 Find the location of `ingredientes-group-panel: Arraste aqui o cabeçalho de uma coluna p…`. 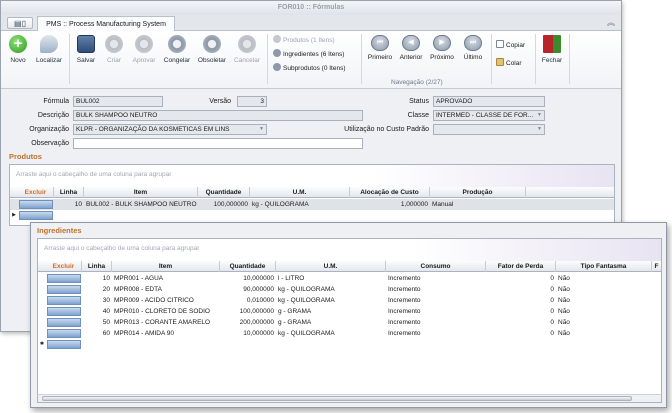

ingredientes-group-panel: Arraste aqui o cabeçalho de uma coluna p… is located at coordinates (349, 250).